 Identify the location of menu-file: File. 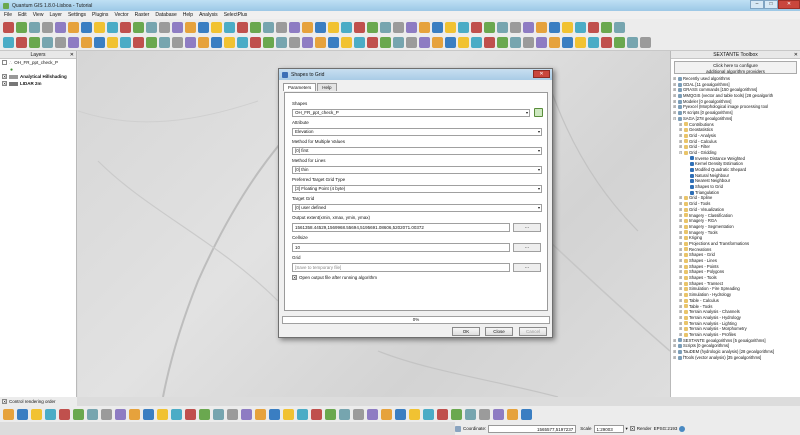
(8, 15).